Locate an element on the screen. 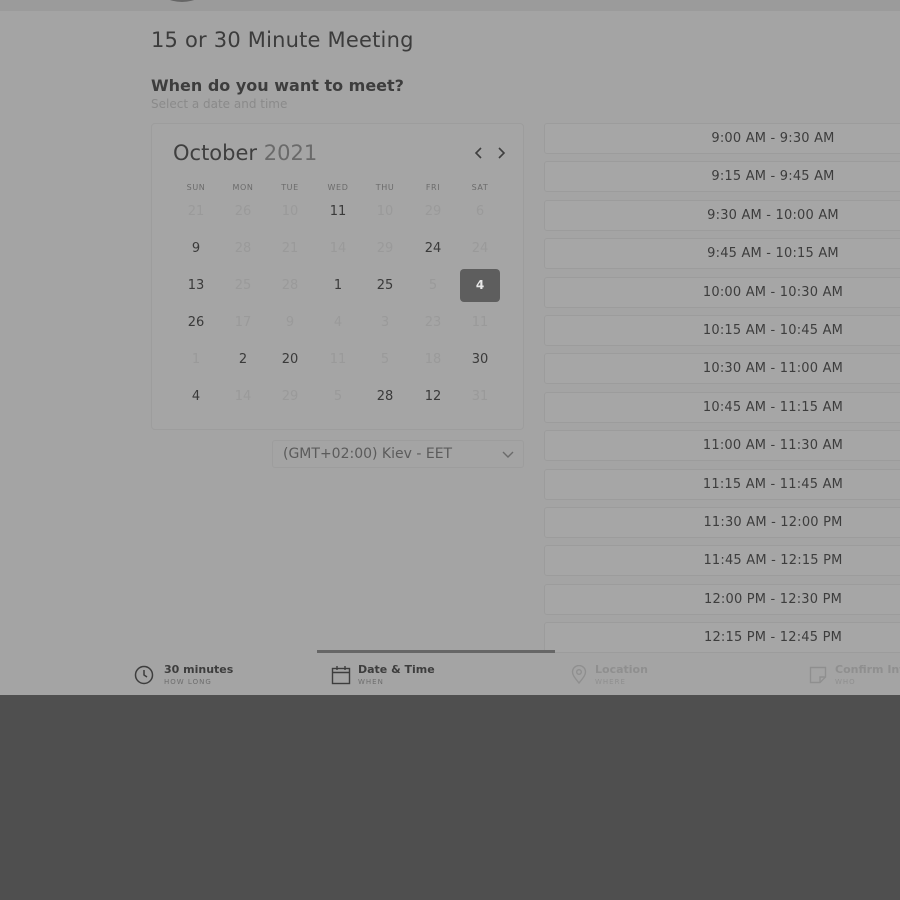 This screenshot has height=900, width=900. calendar-day: 2 is located at coordinates (243, 359).